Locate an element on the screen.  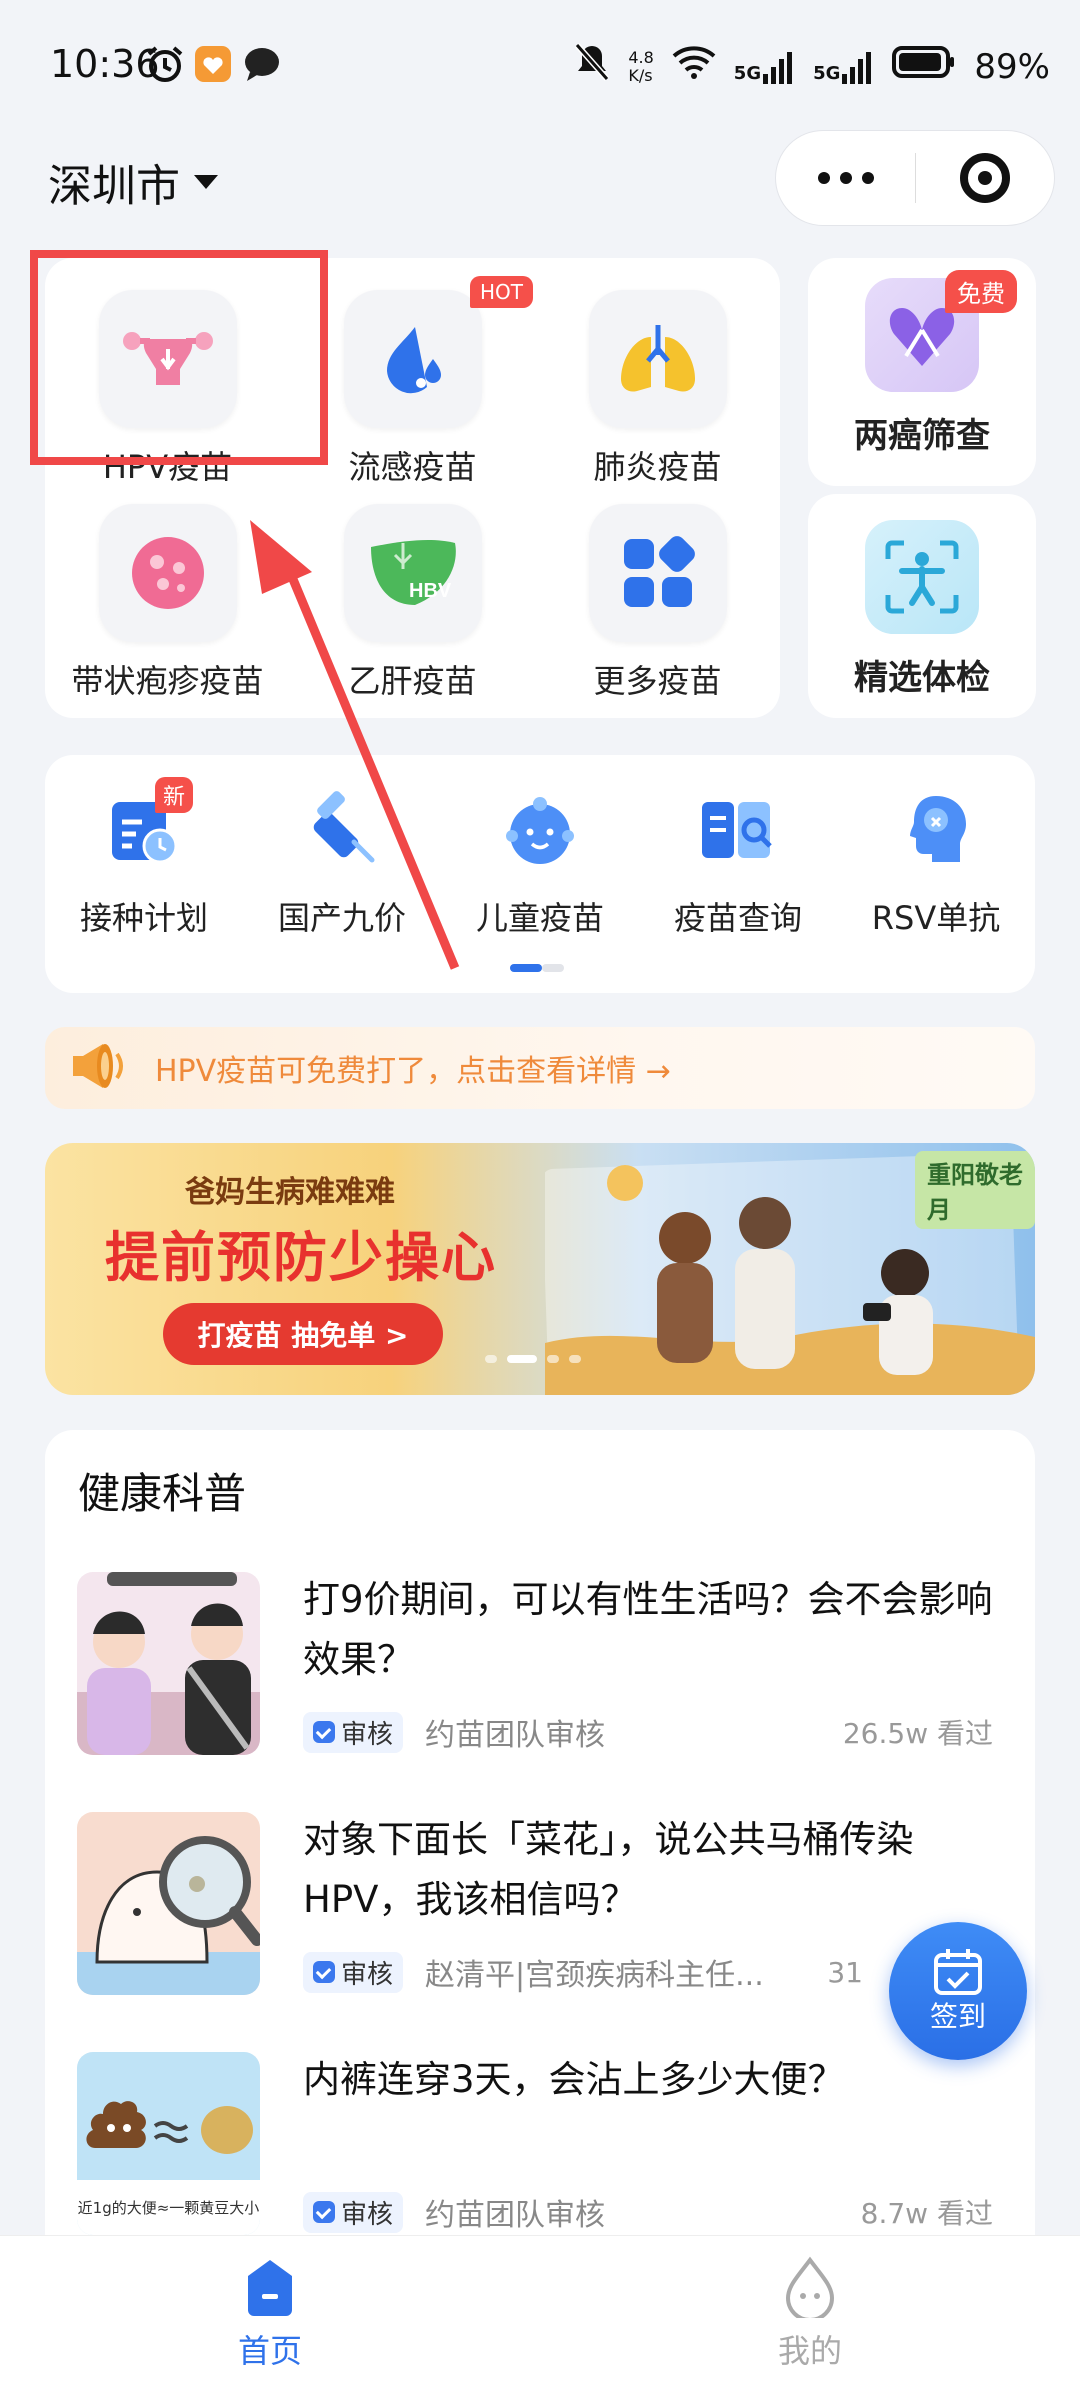
body-scan-icon is located at coordinates (922, 577).